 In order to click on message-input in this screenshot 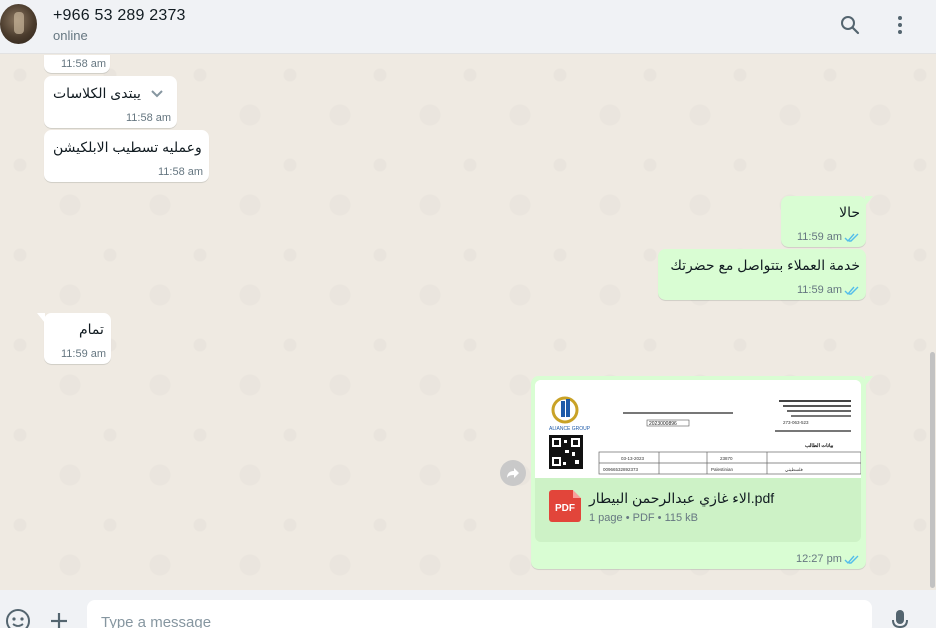, I will do `click(479, 614)`.